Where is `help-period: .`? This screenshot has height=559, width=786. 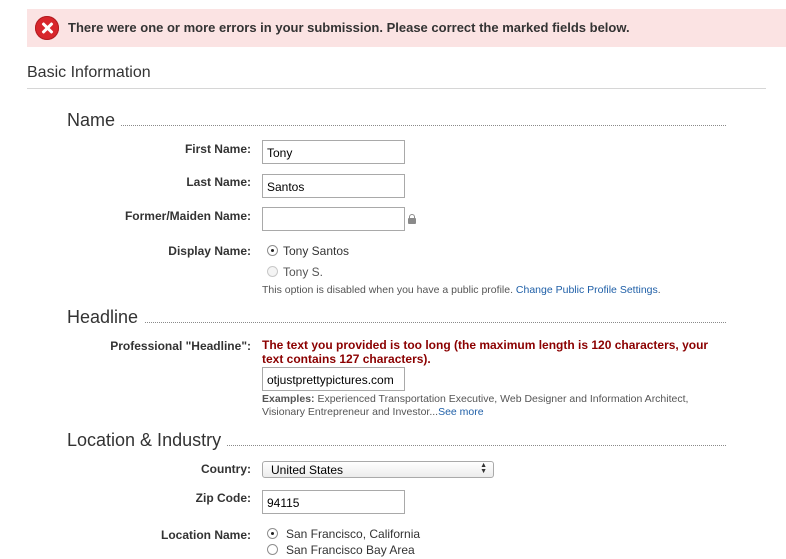 help-period: . is located at coordinates (659, 290).